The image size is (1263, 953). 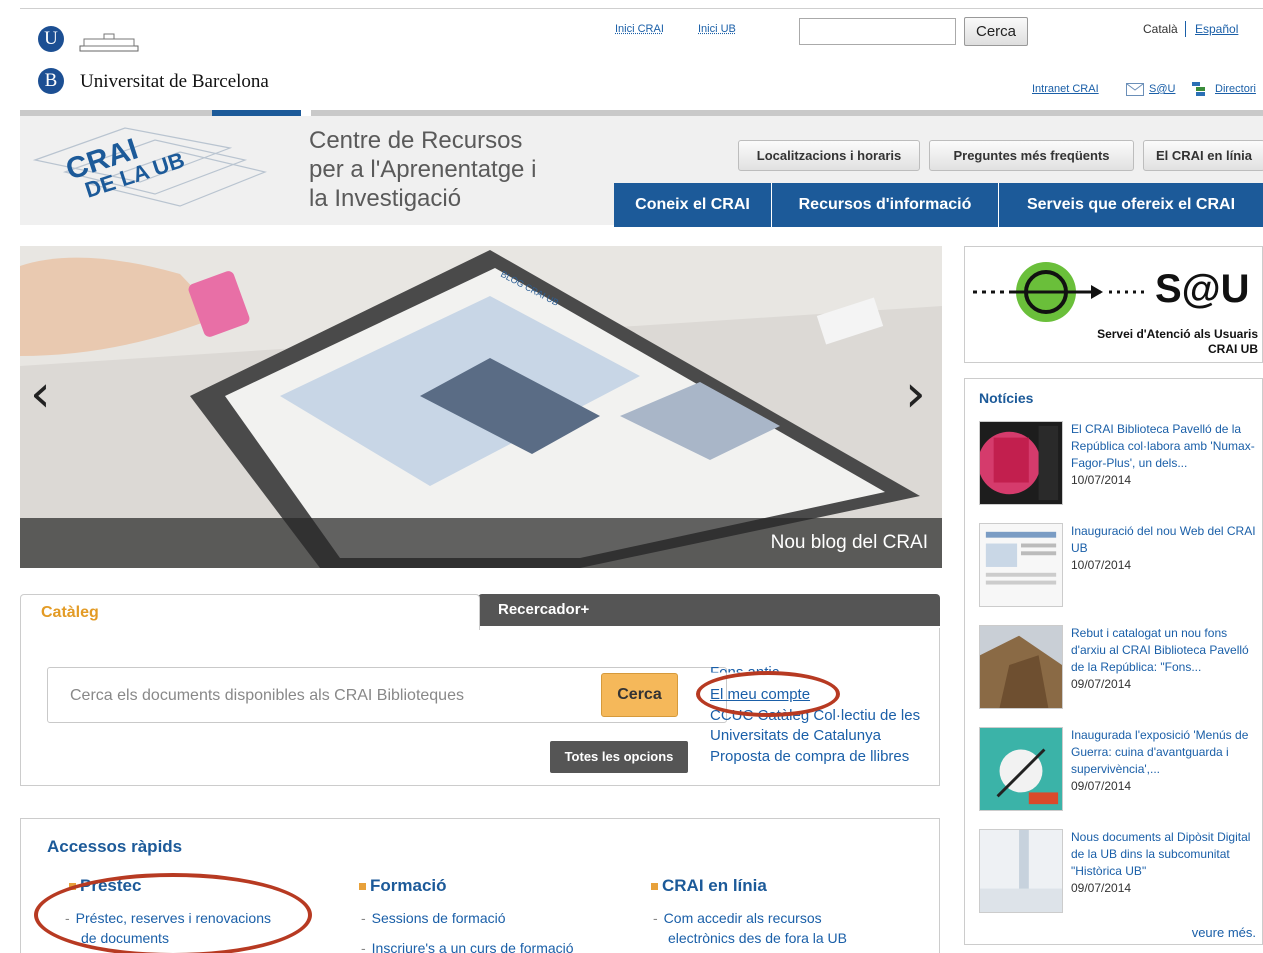 I want to click on nav-recursos: Recursos d'informació, so click(x=885, y=205).